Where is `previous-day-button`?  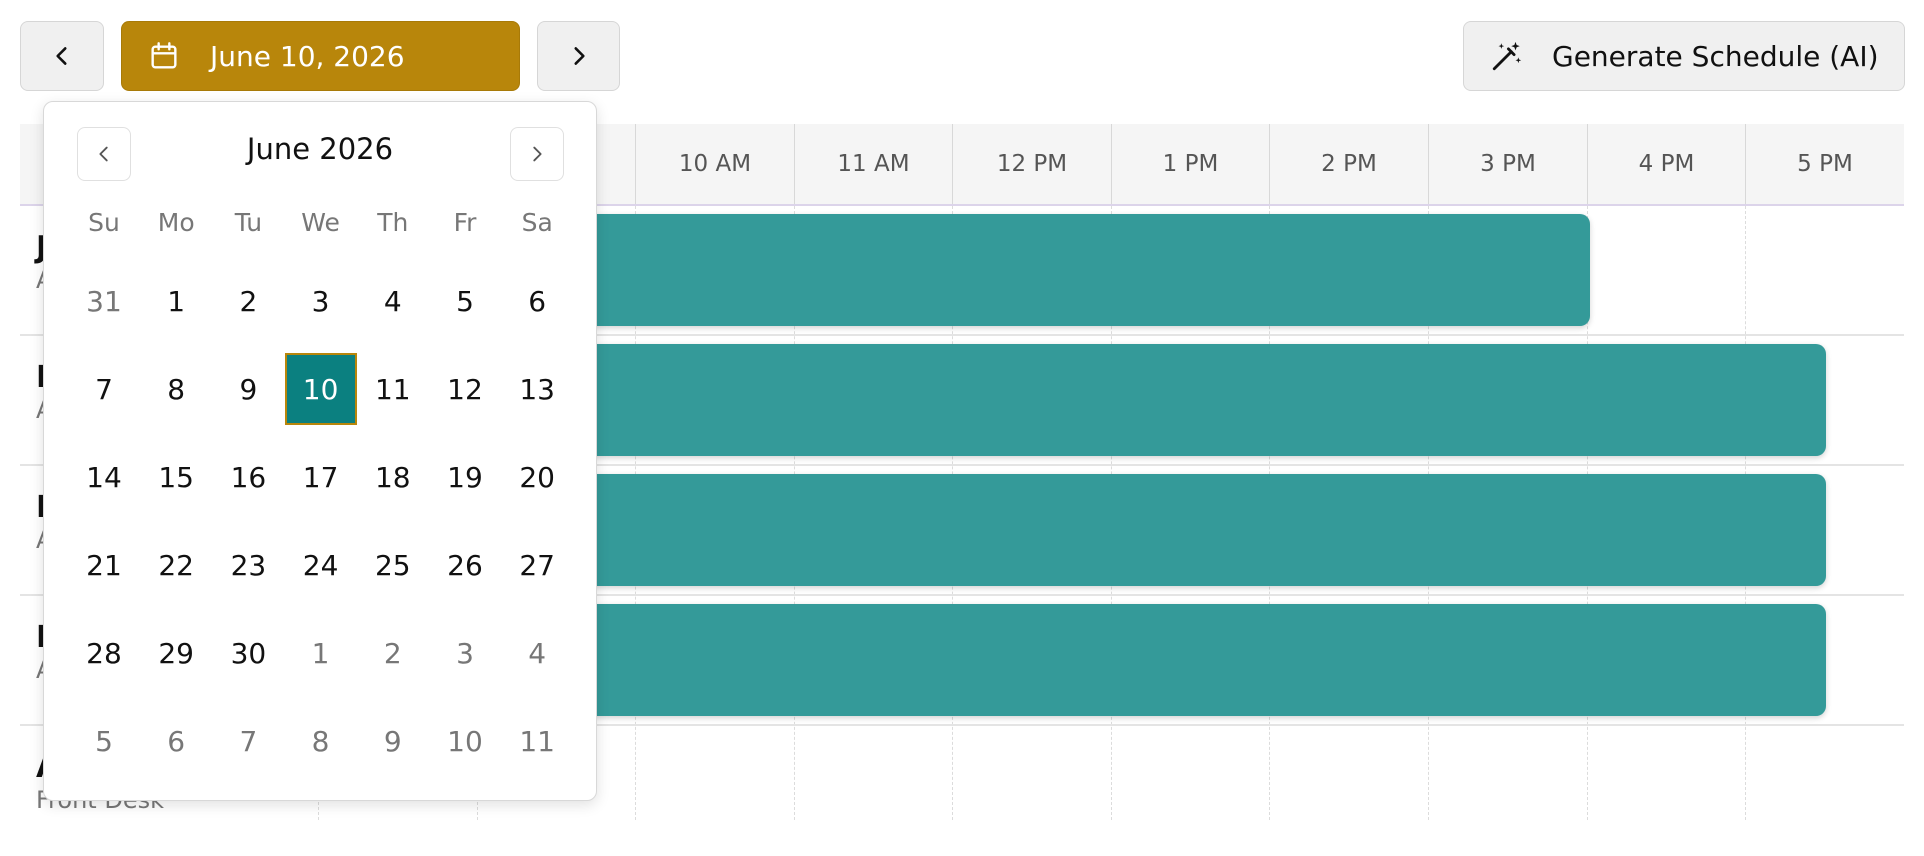
previous-day-button is located at coordinates (62, 56).